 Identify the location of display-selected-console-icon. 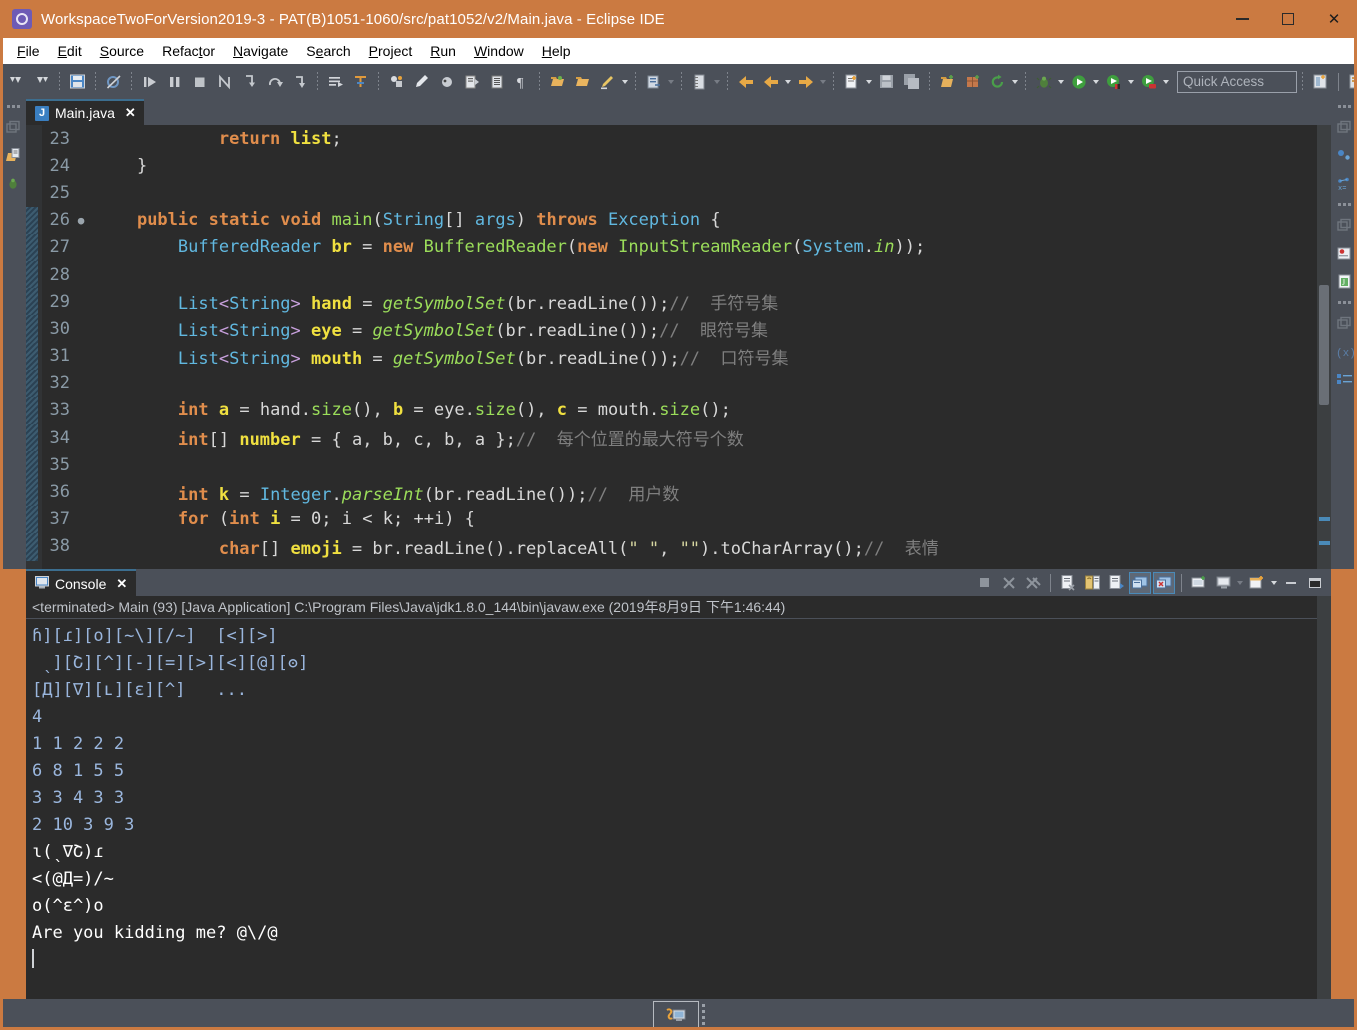
(1199, 583).